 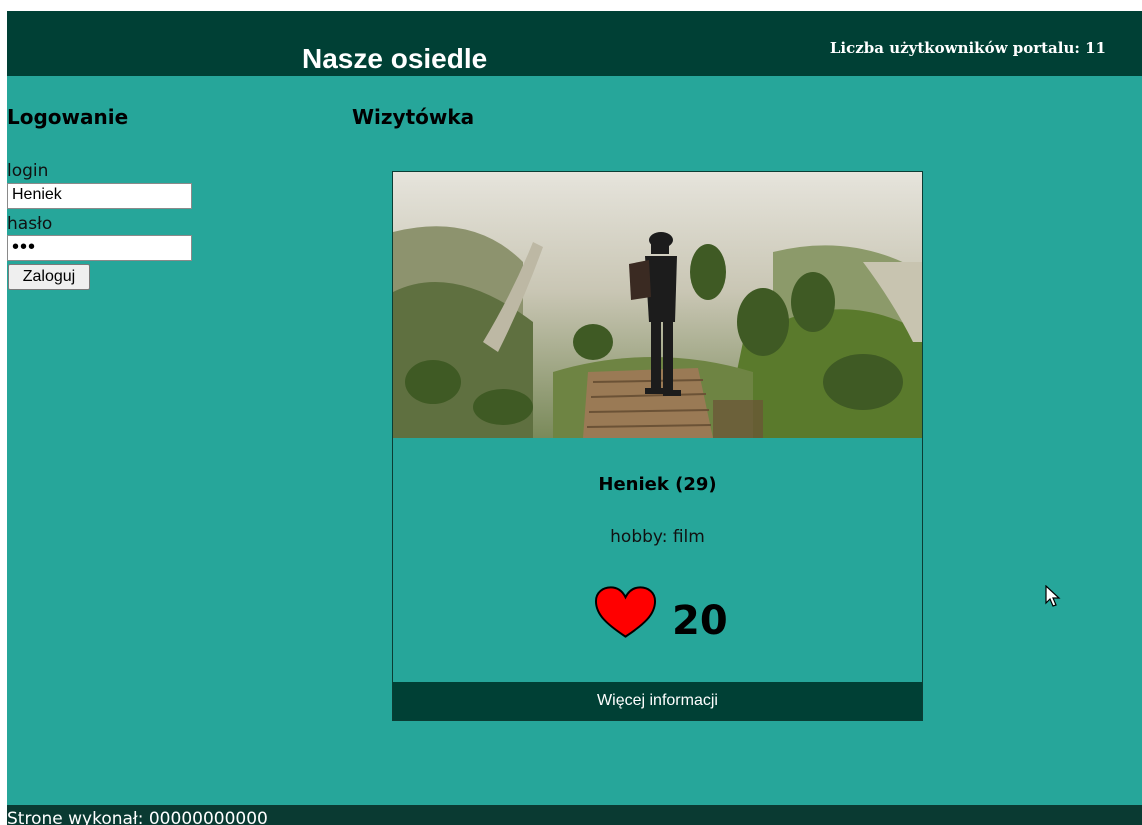 I want to click on login-button: Zaloguj, so click(x=49, y=277).